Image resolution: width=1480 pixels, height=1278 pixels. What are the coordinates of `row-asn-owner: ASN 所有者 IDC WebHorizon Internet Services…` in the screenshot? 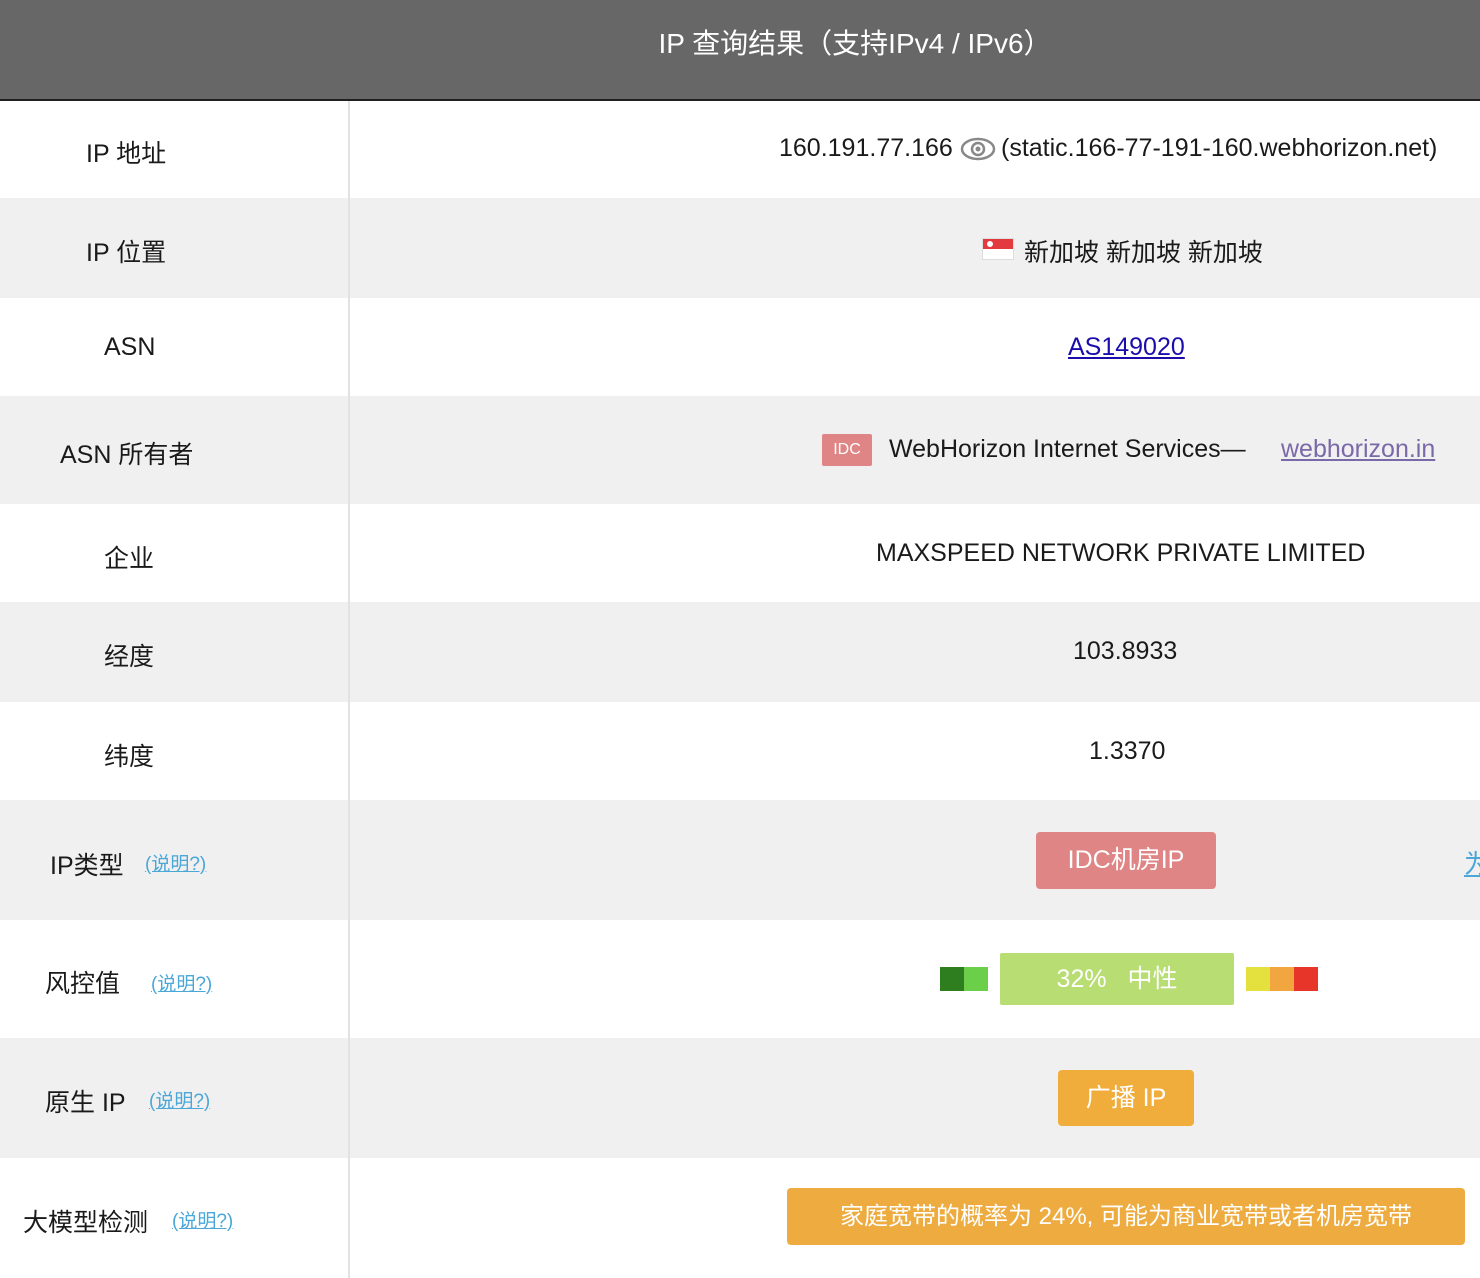 It's located at (740, 450).